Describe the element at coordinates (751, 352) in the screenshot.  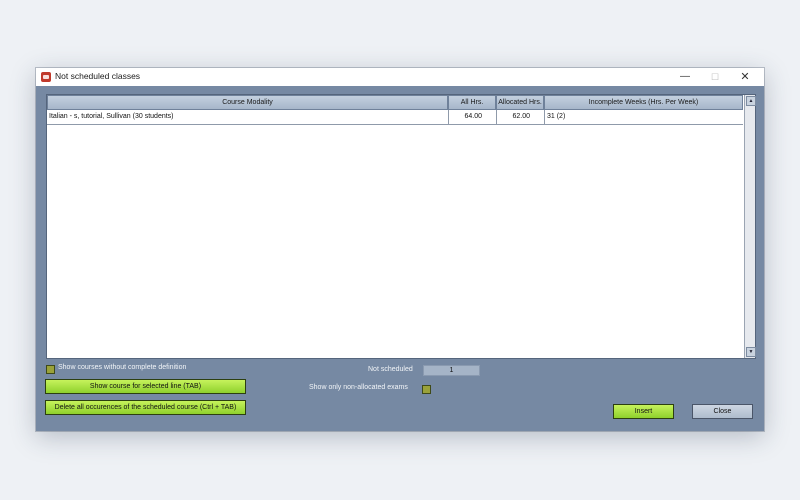
I see `scroll-down-icon: ▼` at that location.